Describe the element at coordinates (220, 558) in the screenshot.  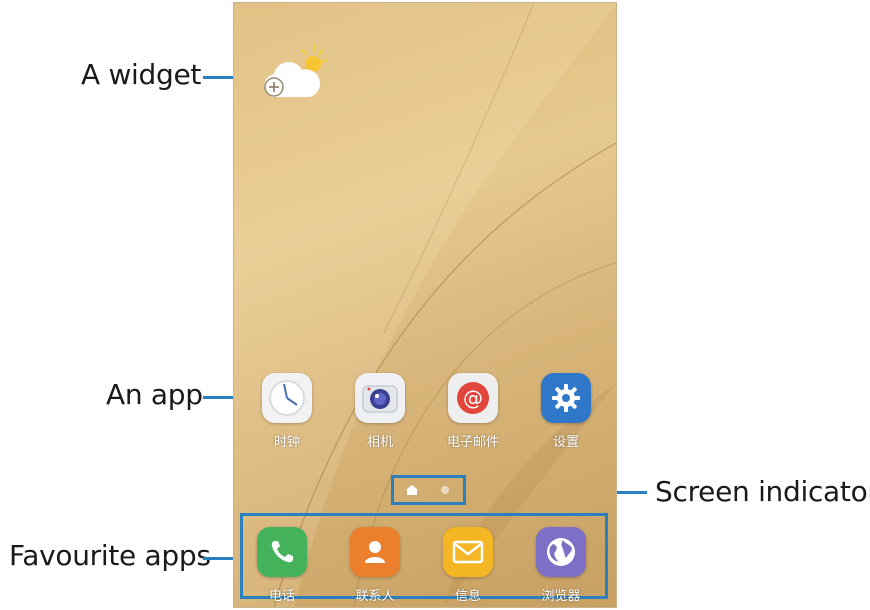
I see `callout-favourite-apps-line` at that location.